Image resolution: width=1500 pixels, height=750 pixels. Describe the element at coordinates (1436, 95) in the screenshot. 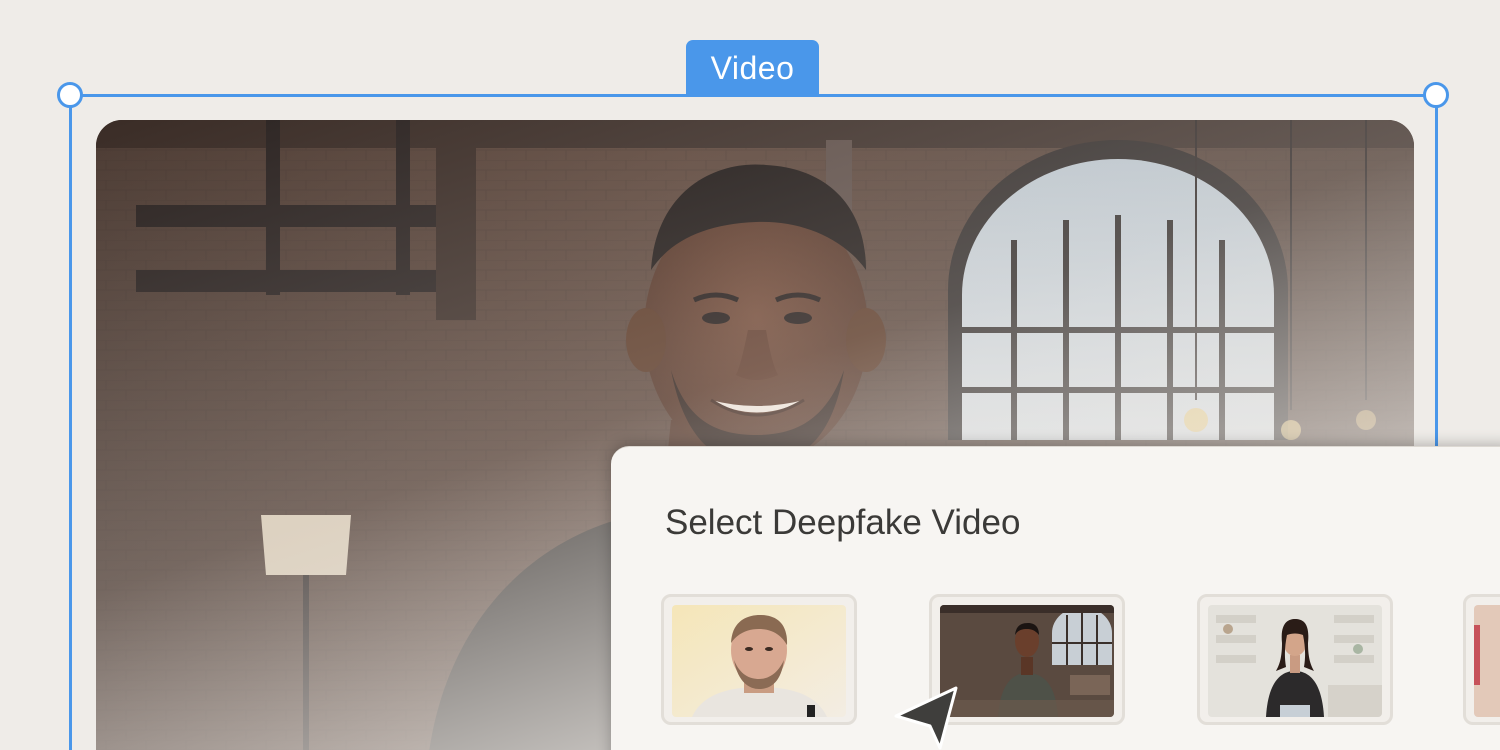

I see `resize-handle-top-right` at that location.